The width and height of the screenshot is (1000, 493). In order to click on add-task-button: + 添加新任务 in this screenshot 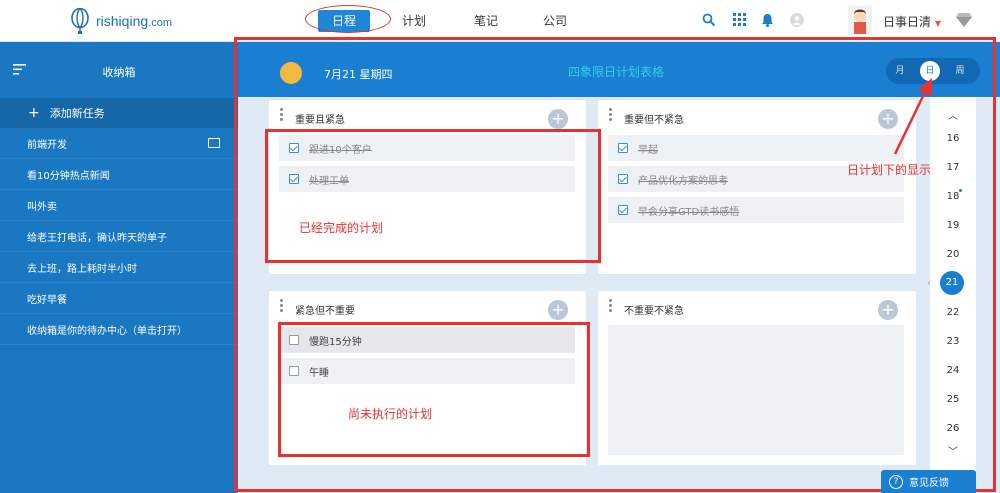, I will do `click(119, 113)`.